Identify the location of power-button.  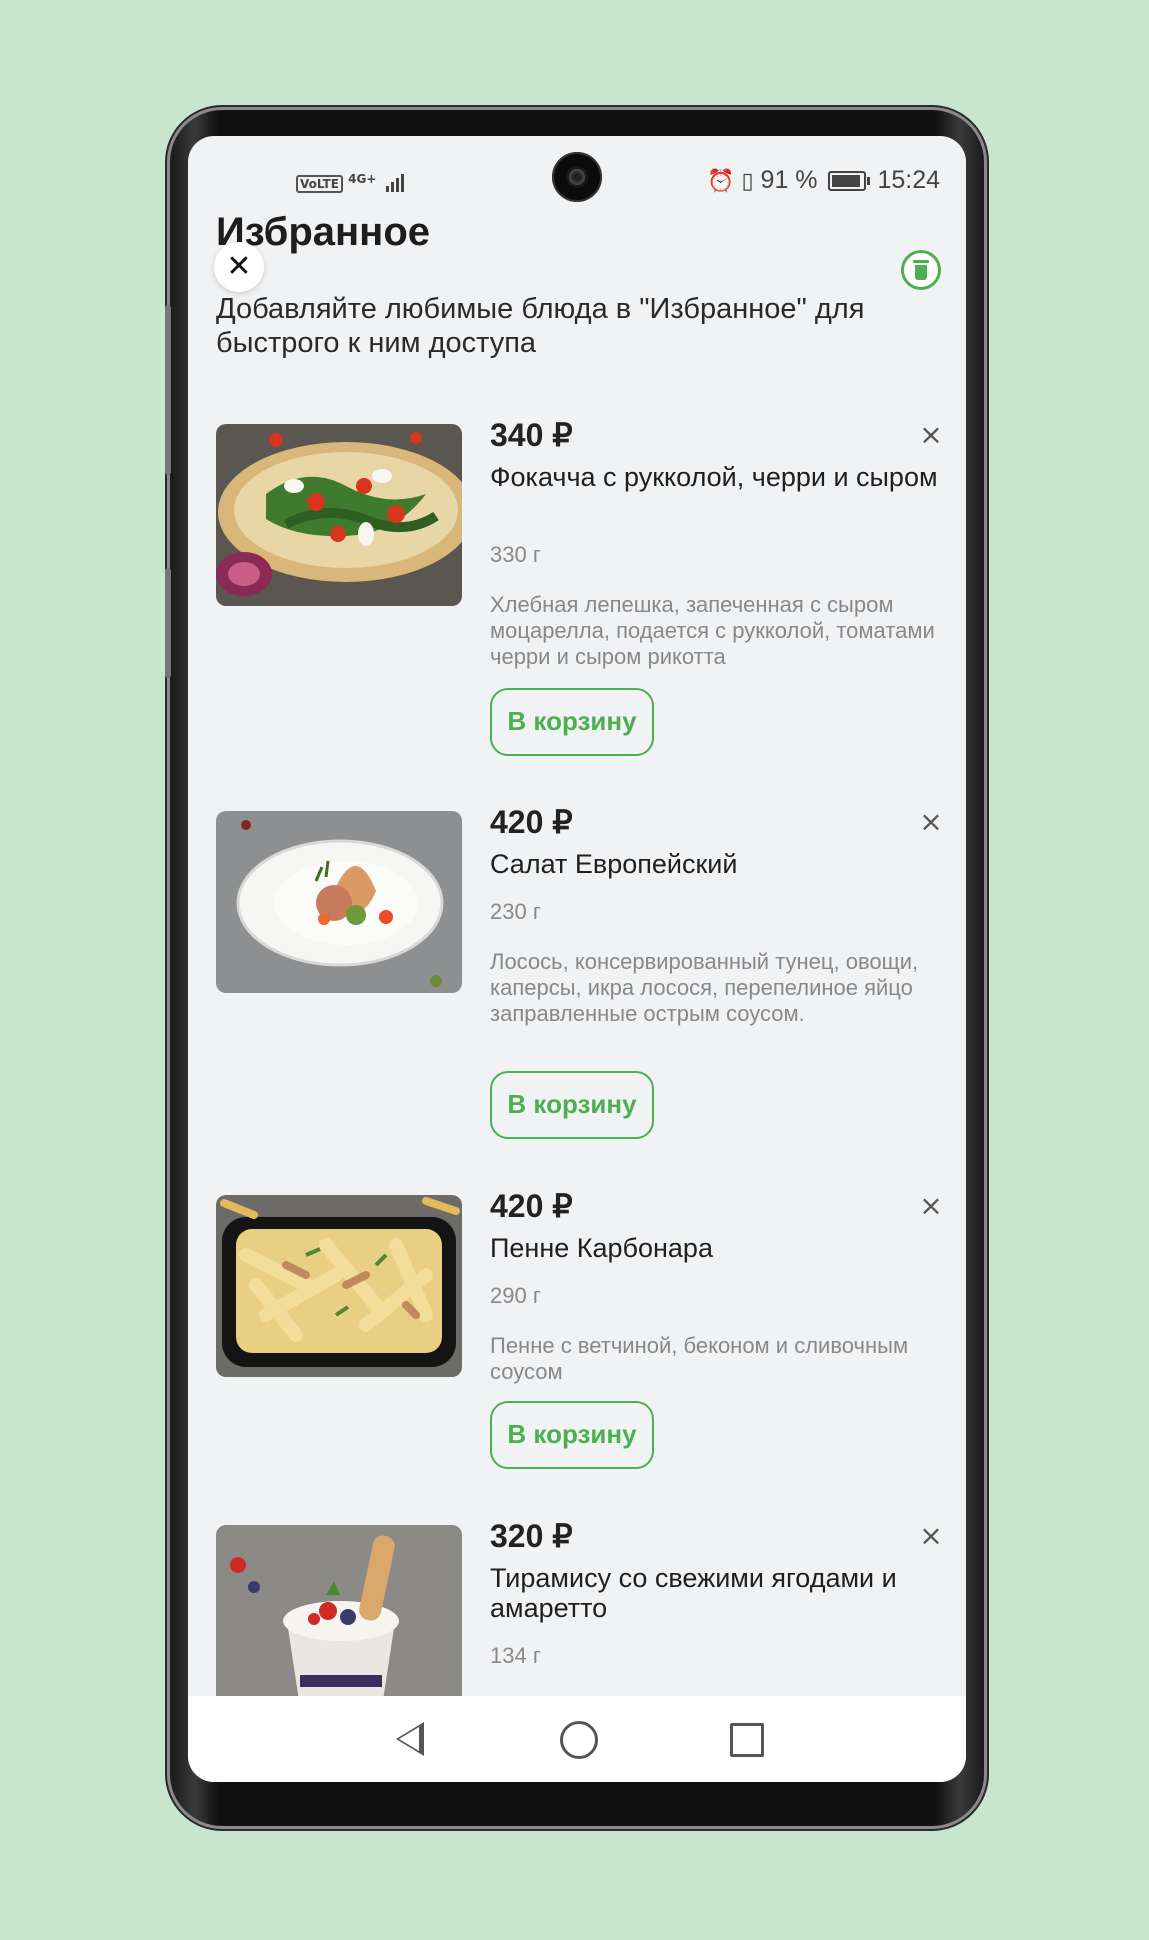
(168, 623).